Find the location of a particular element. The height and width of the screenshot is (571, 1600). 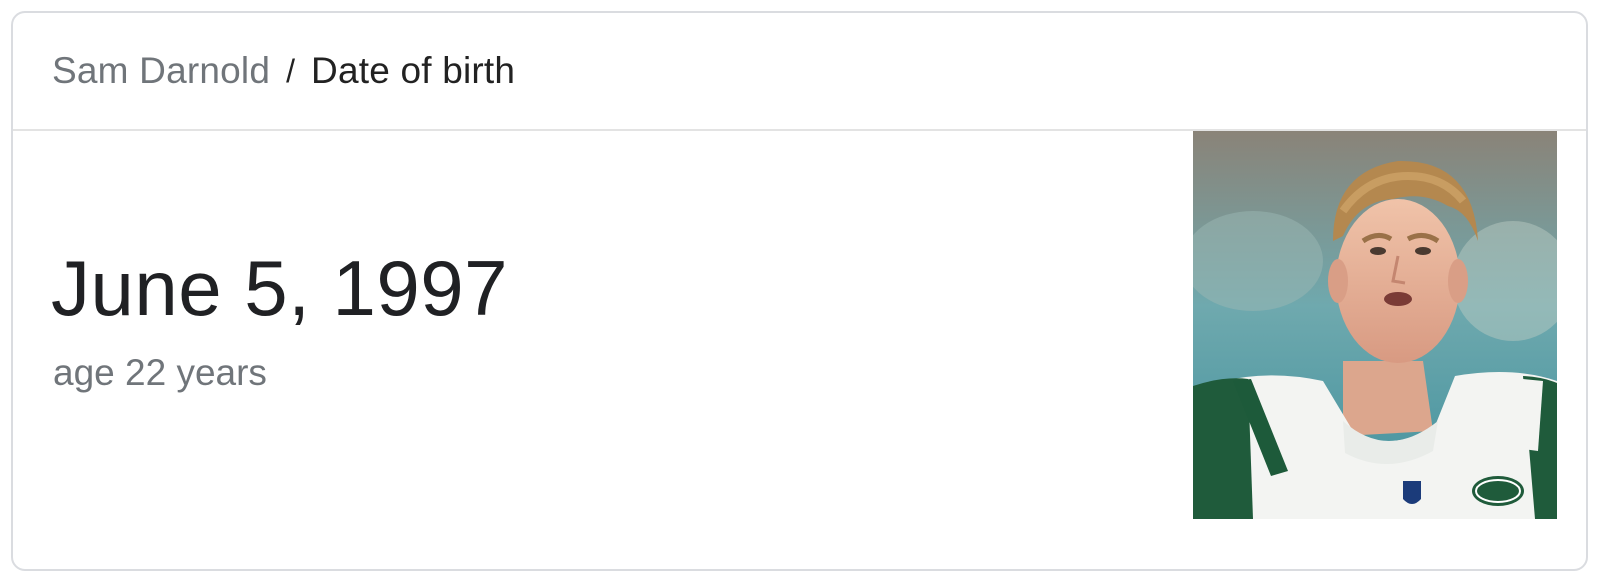

breadcrumb-entity-link: Sam Darnold is located at coordinates (161, 71).